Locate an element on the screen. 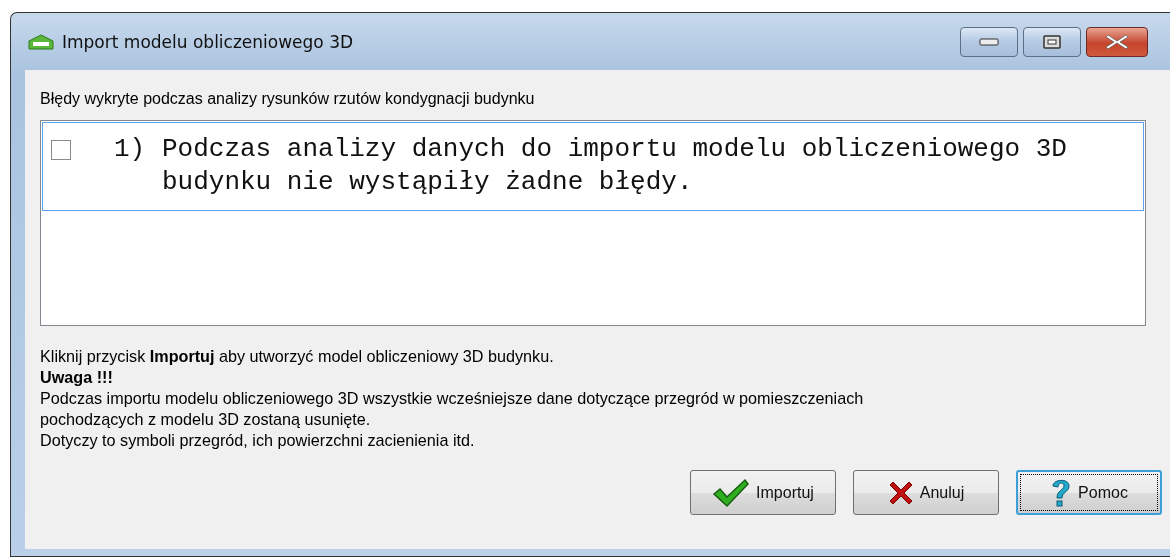  import-button: Importuj is located at coordinates (763, 492).